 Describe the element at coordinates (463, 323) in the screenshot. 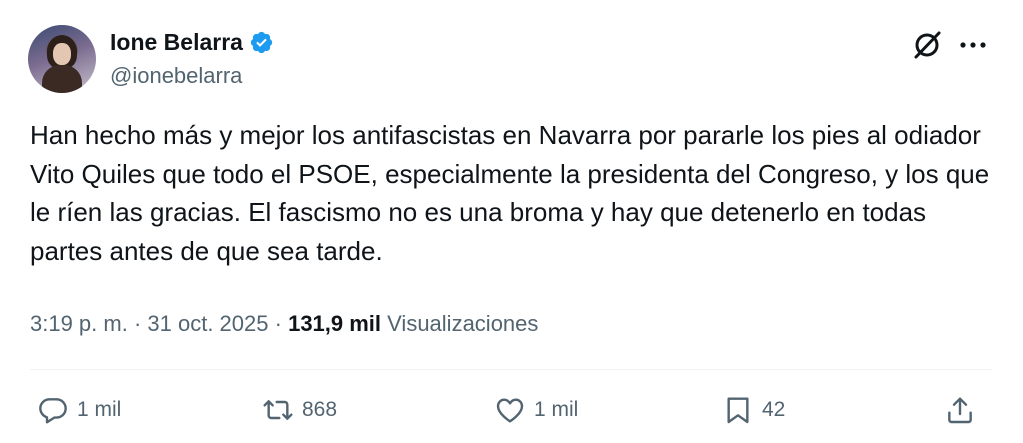

I see `views-label: Visualizaciones` at that location.